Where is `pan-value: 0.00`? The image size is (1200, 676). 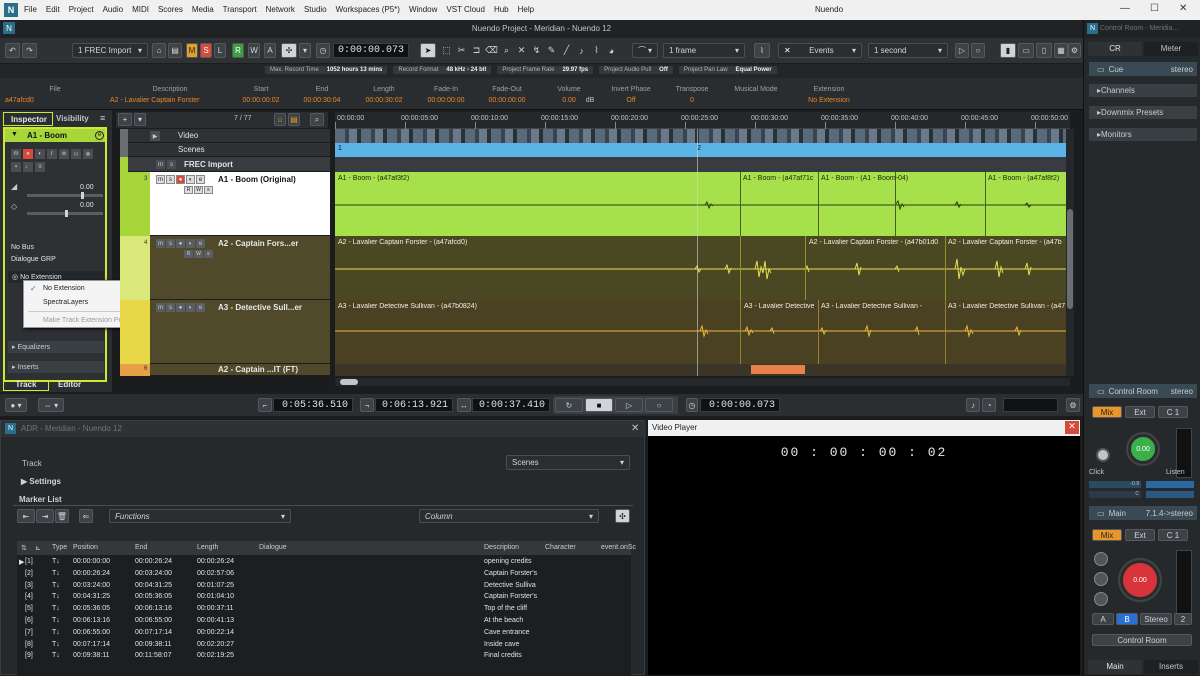 pan-value: 0.00 is located at coordinates (87, 205).